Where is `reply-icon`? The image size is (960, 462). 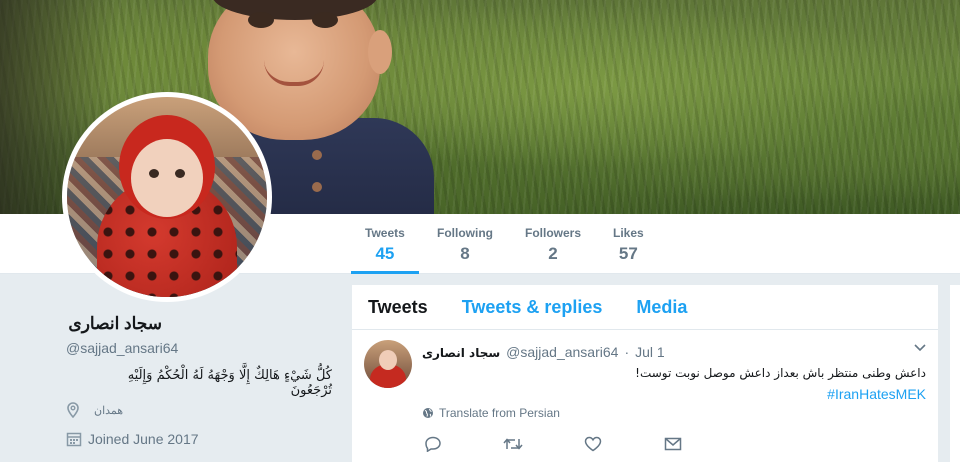 reply-icon is located at coordinates (433, 444).